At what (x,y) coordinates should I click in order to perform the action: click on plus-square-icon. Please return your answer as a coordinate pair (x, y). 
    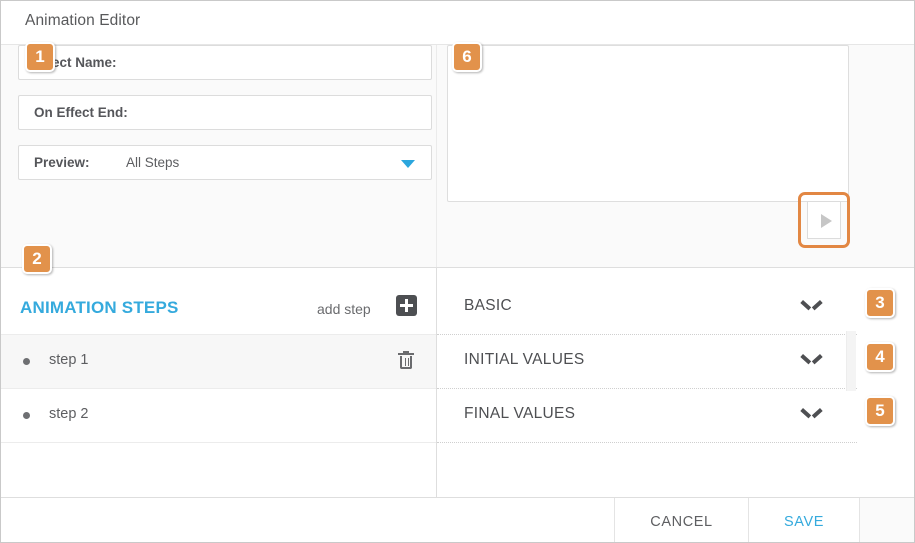
    Looking at the image, I should click on (406, 305).